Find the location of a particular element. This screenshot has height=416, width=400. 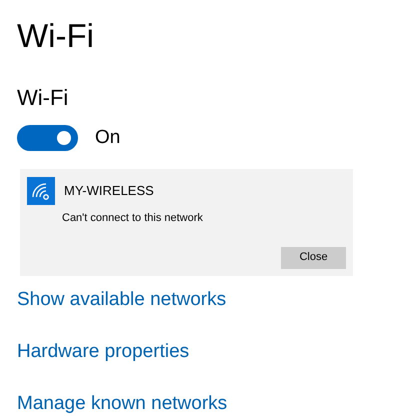

page-title: Wi-Fi is located at coordinates (56, 36).